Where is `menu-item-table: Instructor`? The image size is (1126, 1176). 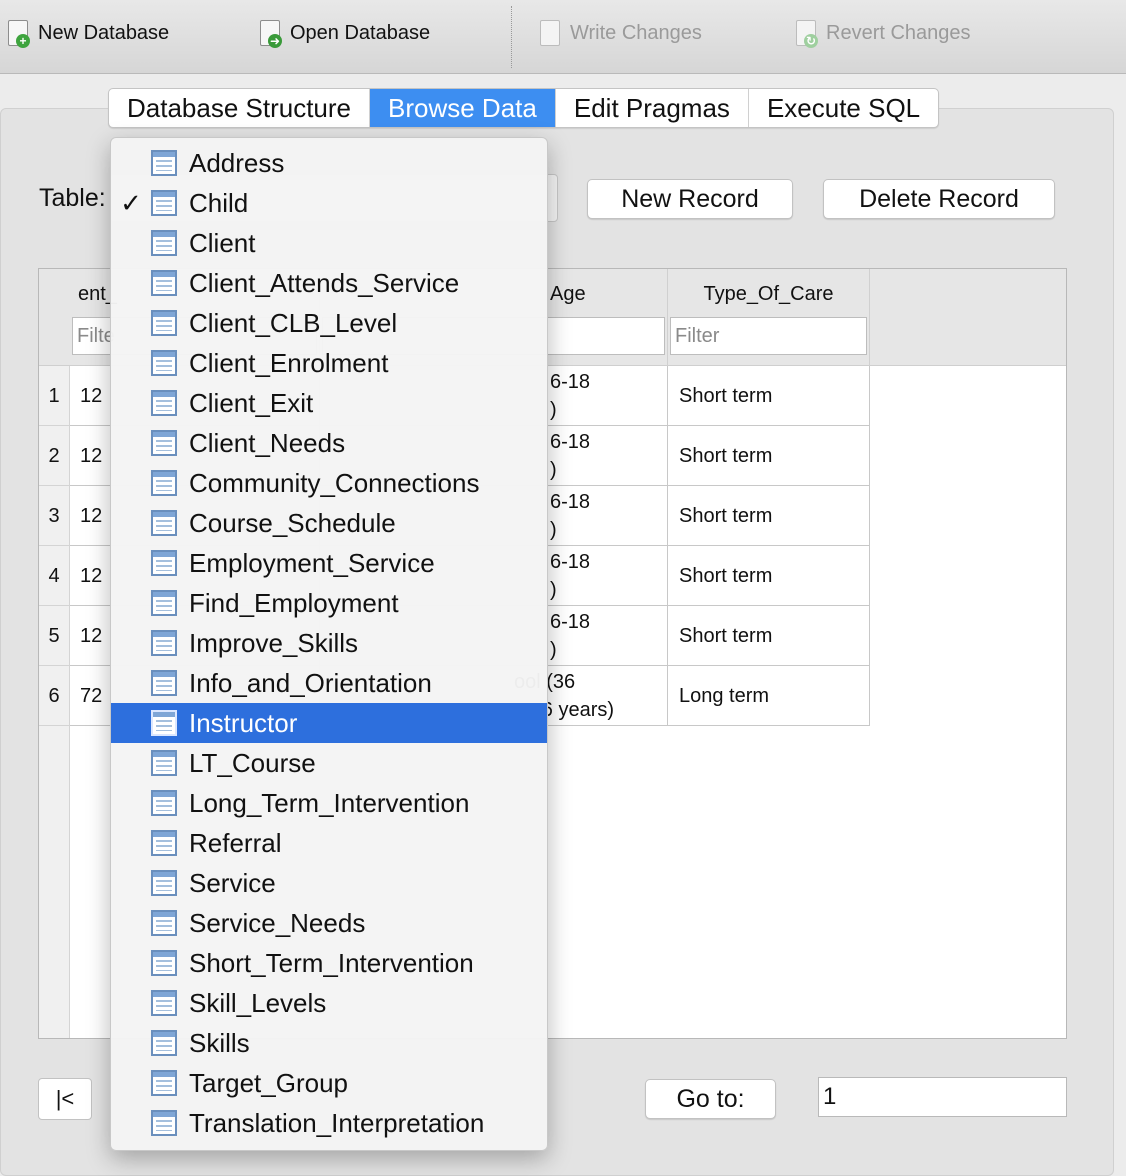 menu-item-table: Instructor is located at coordinates (329, 723).